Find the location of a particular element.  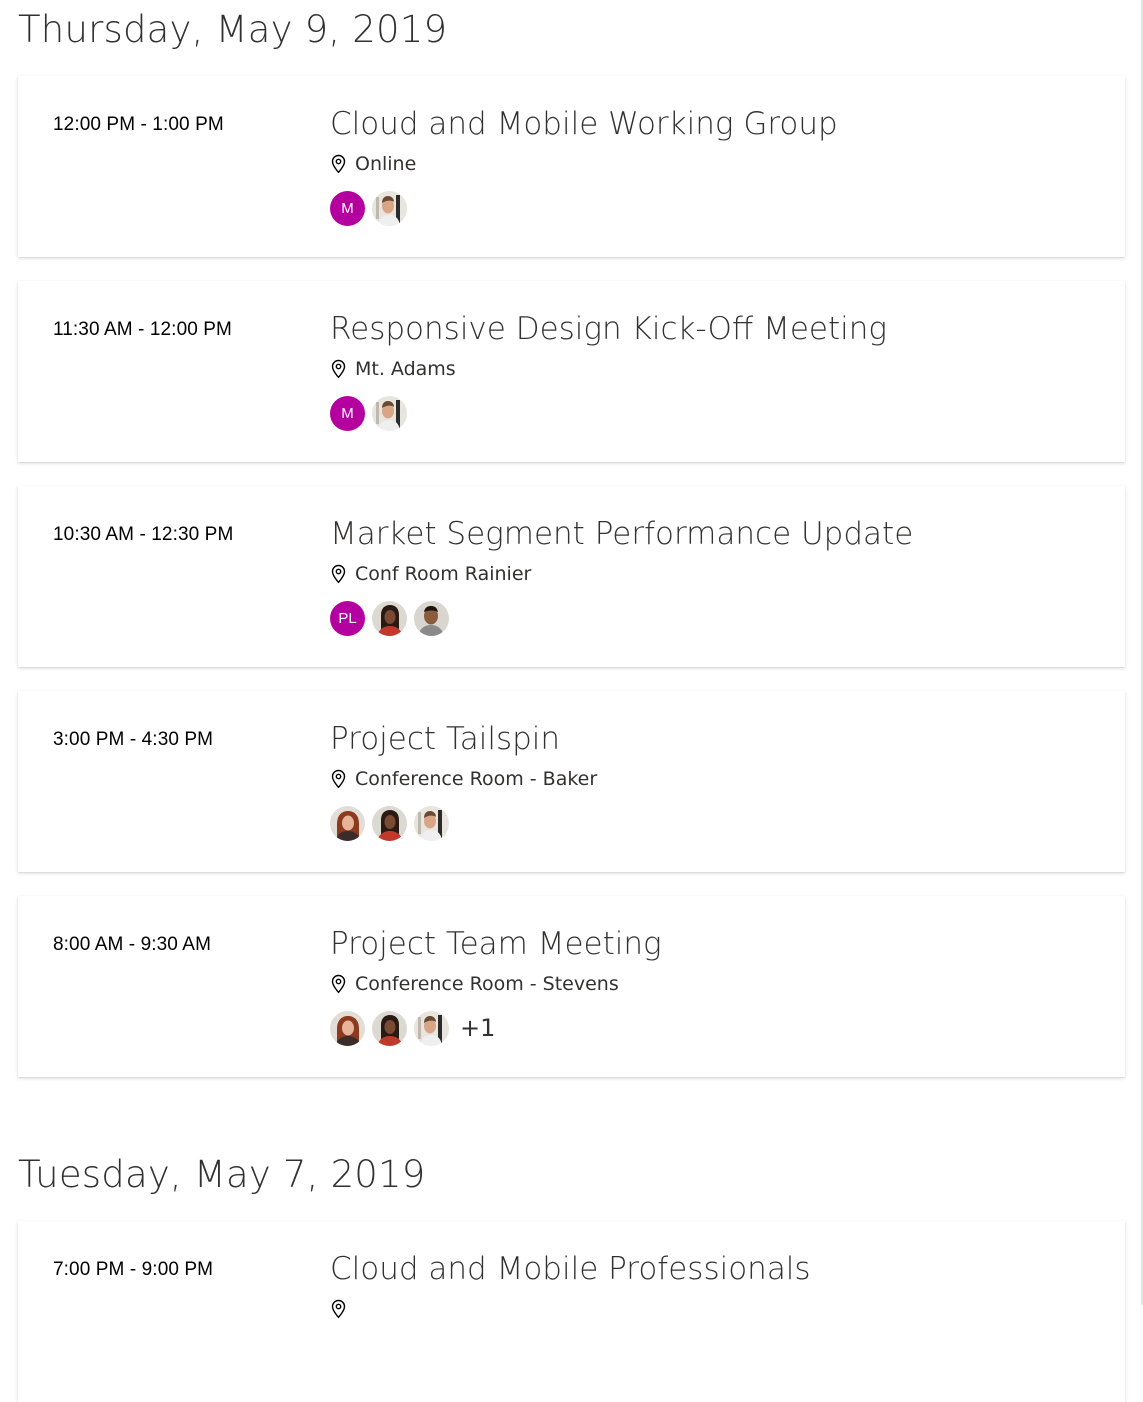

event-location: Online is located at coordinates (717, 164).